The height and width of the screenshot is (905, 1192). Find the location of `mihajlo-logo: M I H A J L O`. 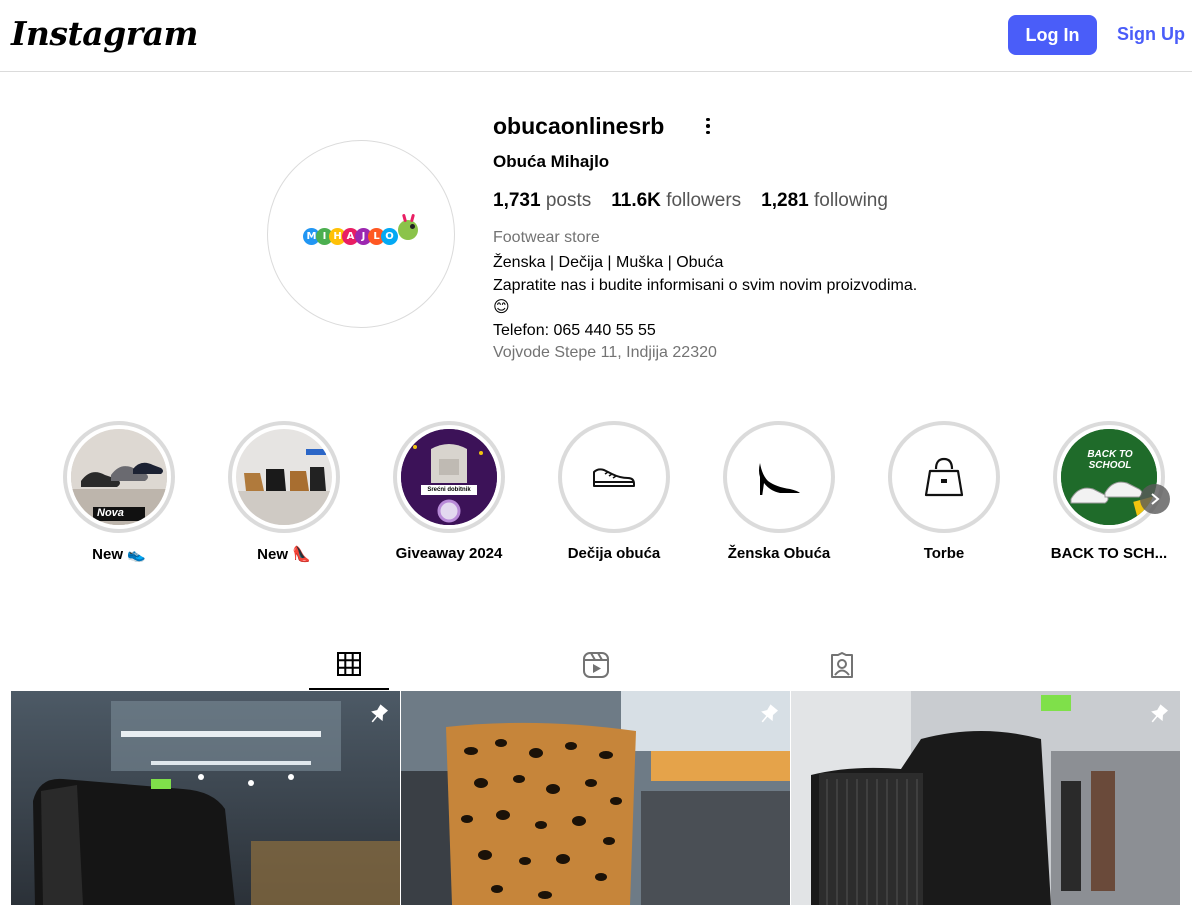

mihajlo-logo: M I H A J L O is located at coordinates (361, 233).